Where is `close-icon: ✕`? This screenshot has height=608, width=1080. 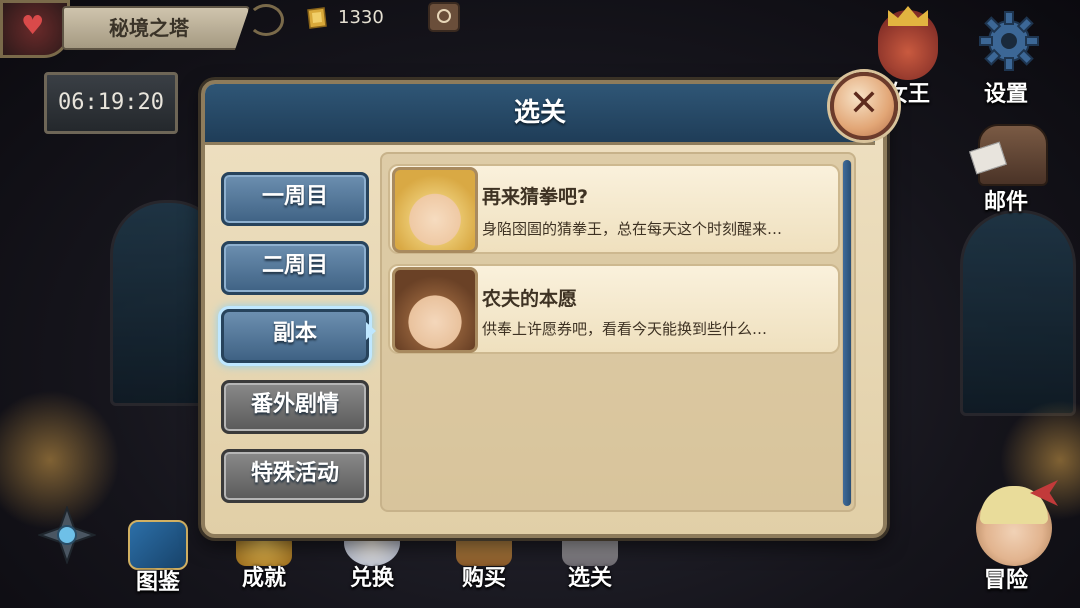
close-icon: ✕ is located at coordinates (864, 103).